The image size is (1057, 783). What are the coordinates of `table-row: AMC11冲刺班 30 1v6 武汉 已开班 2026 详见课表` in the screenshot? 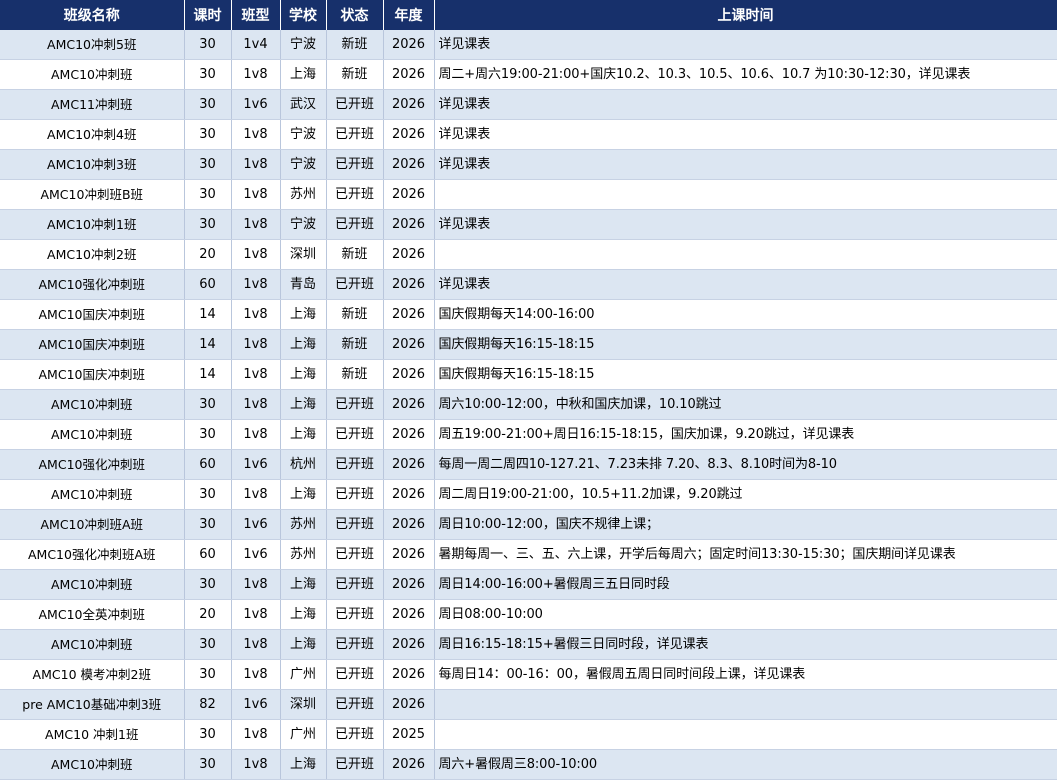 It's located at (528, 104).